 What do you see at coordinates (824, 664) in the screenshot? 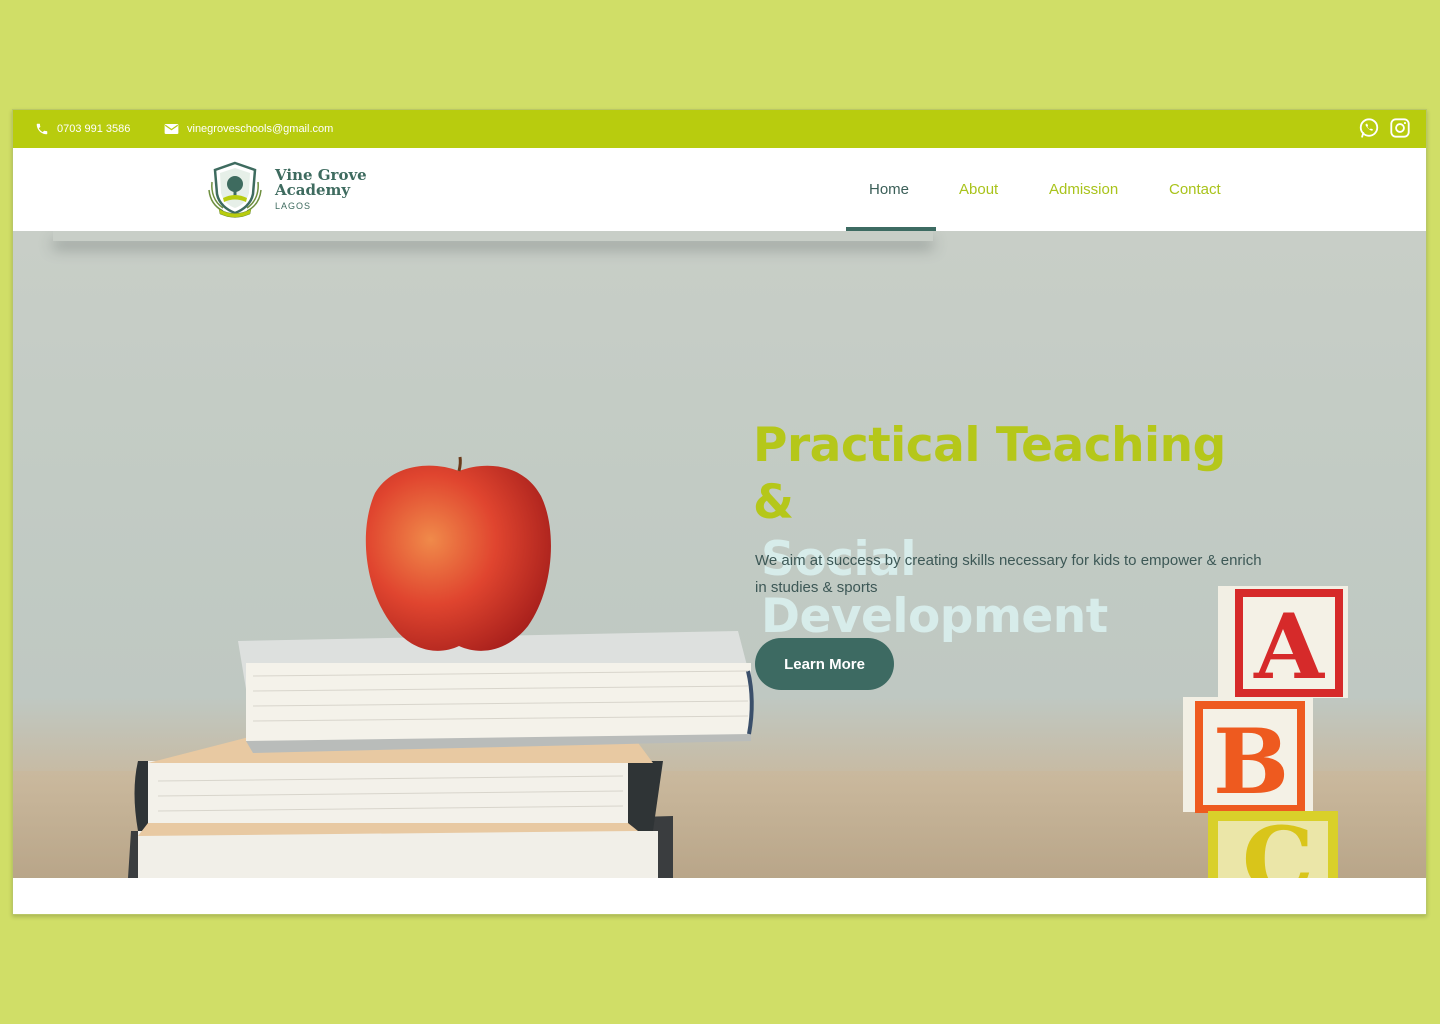
I see `learn-more-button: Learn More` at bounding box center [824, 664].